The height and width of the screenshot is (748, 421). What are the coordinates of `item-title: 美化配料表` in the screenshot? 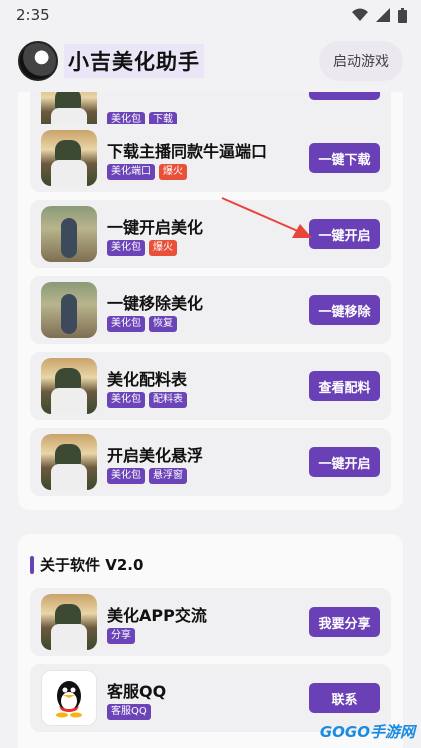 It's located at (147, 379).